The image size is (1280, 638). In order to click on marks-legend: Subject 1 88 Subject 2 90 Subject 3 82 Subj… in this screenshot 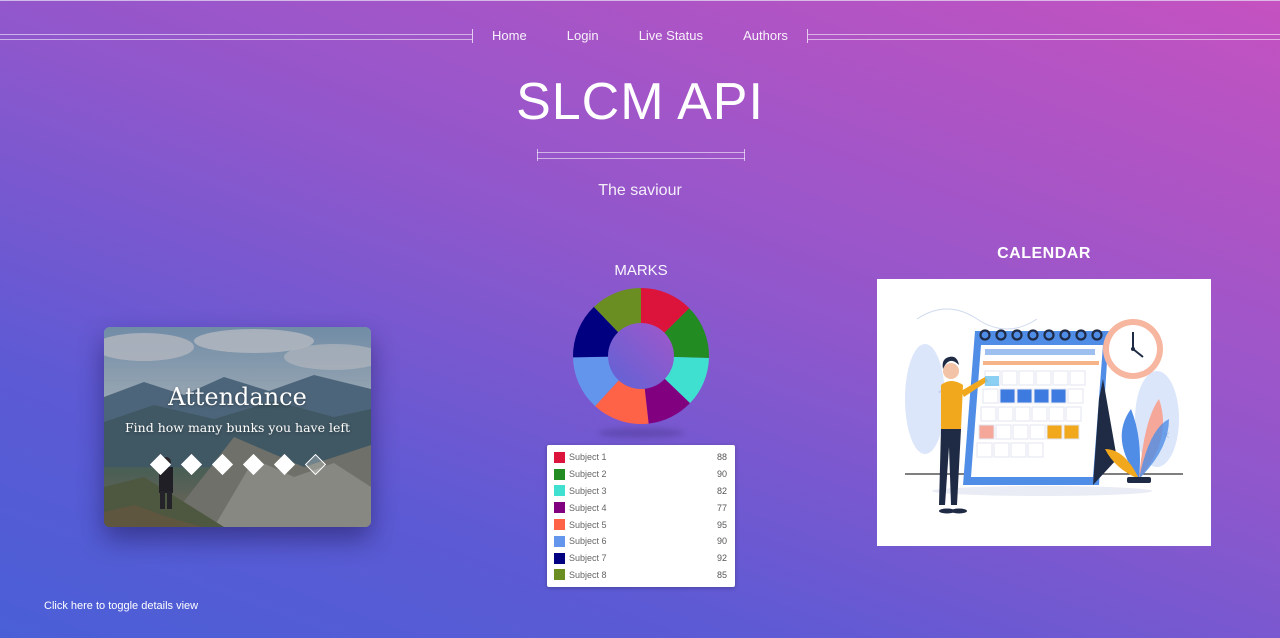, I will do `click(641, 516)`.